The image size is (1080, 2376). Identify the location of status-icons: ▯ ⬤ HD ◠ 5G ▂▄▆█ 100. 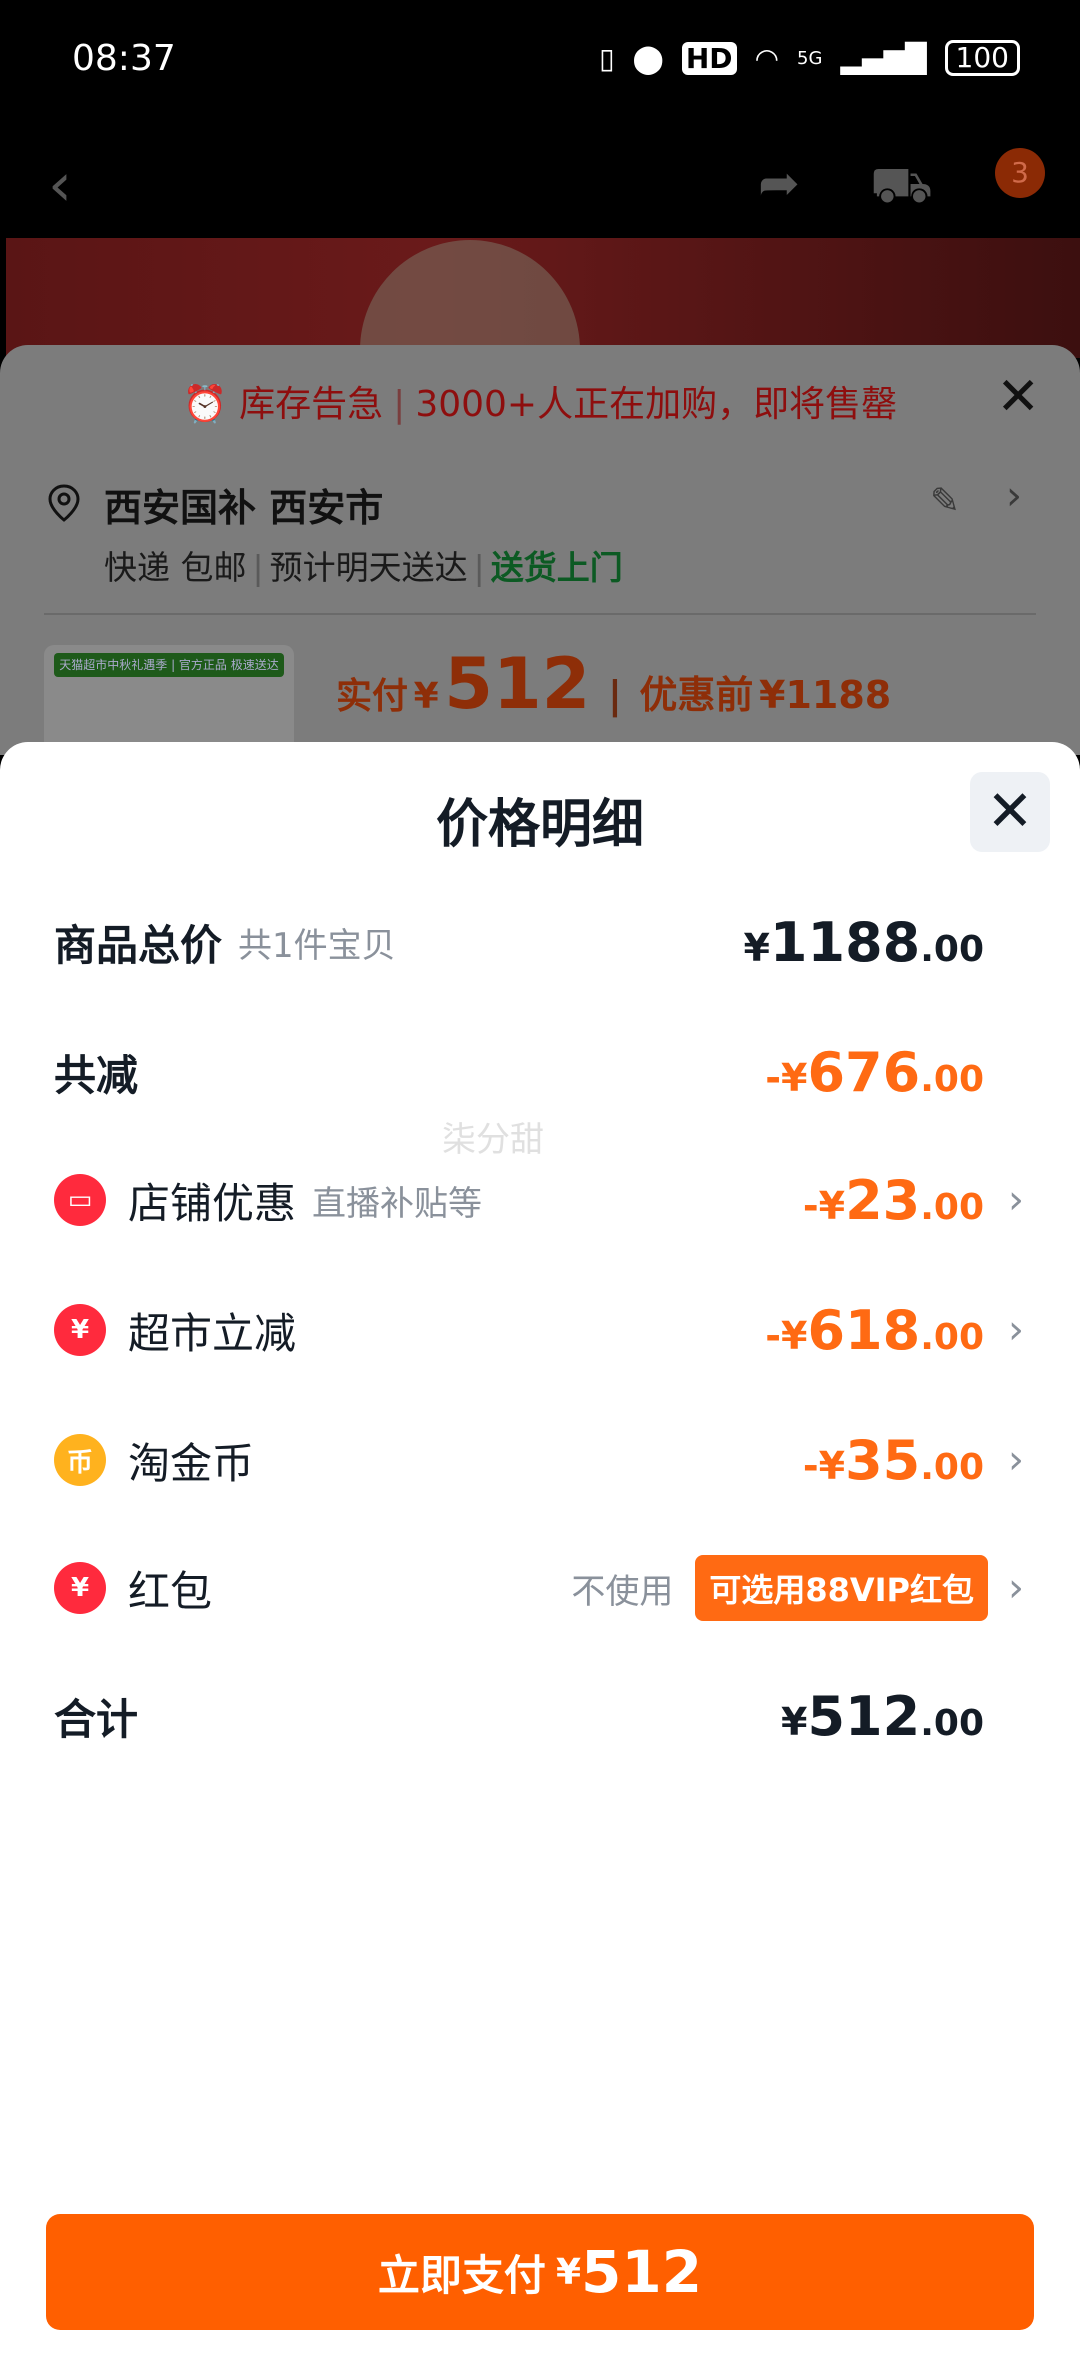
(809, 58).